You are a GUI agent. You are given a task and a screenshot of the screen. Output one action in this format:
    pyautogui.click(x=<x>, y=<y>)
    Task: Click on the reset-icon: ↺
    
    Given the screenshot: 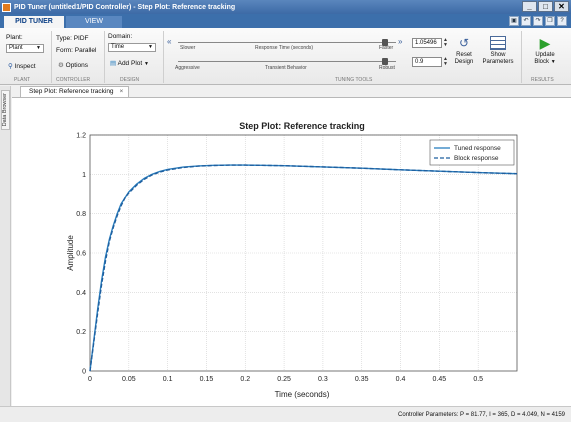 What is the action you would take?
    pyautogui.click(x=464, y=43)
    